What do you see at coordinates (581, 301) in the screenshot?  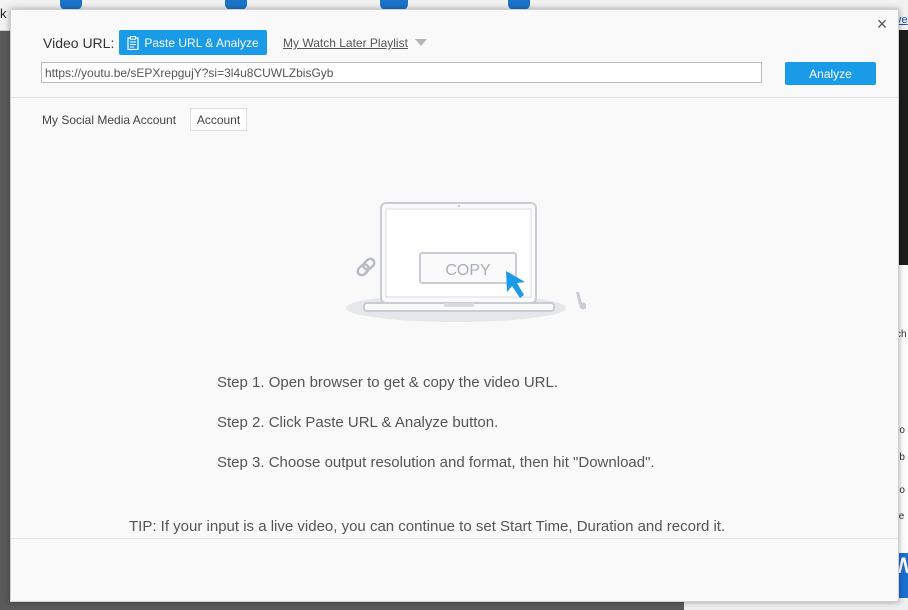 I see `music-note-icon` at bounding box center [581, 301].